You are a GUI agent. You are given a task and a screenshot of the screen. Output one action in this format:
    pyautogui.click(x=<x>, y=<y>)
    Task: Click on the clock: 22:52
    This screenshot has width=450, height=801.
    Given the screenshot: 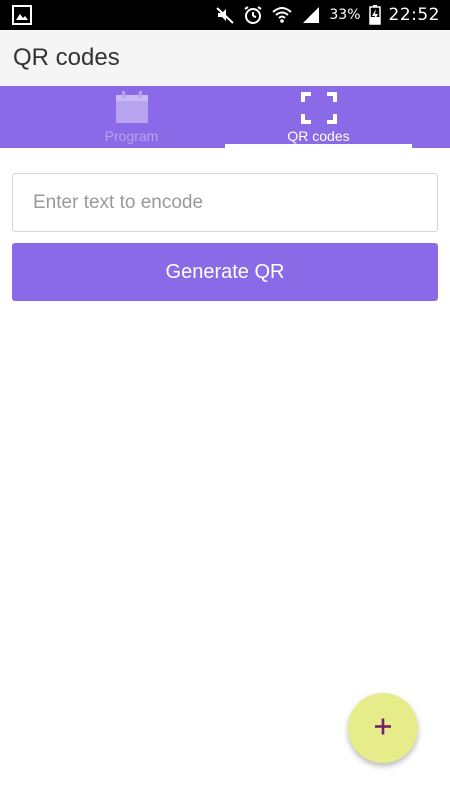 What is the action you would take?
    pyautogui.click(x=414, y=15)
    